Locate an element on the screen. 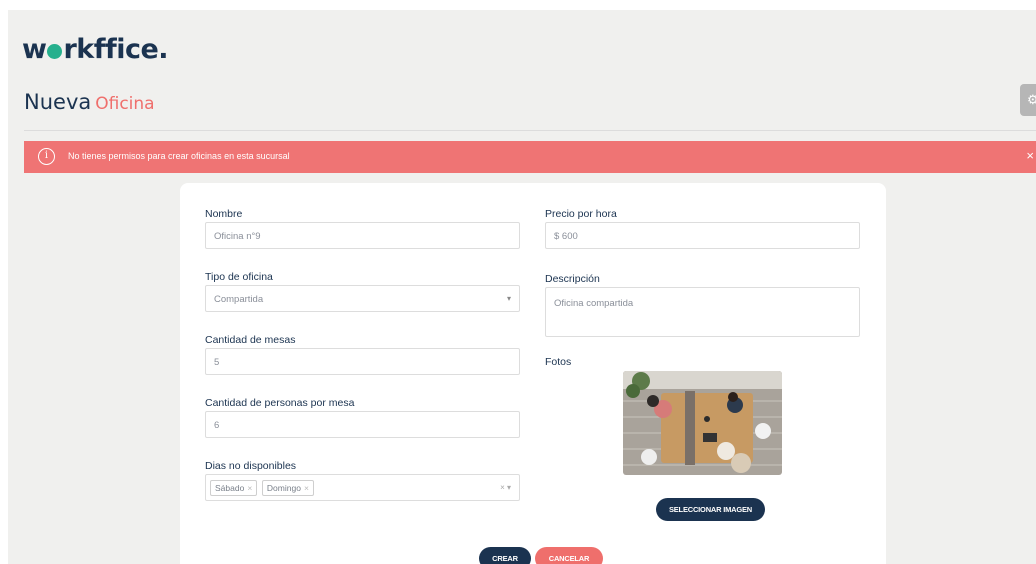 Image resolution: width=1036 pixels, height=564 pixels. page-title-accent: Oficina is located at coordinates (125, 104).